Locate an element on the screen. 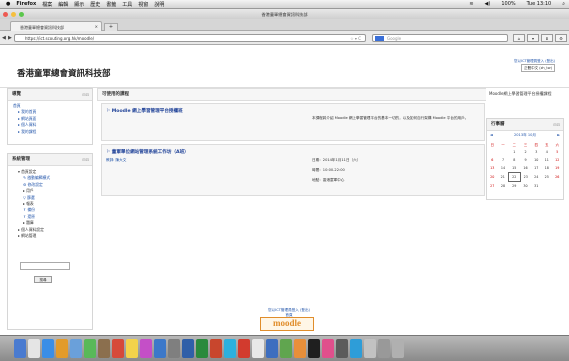  tab-active: 香港童軍總會資訊科技部 × is located at coordinates (56, 26).